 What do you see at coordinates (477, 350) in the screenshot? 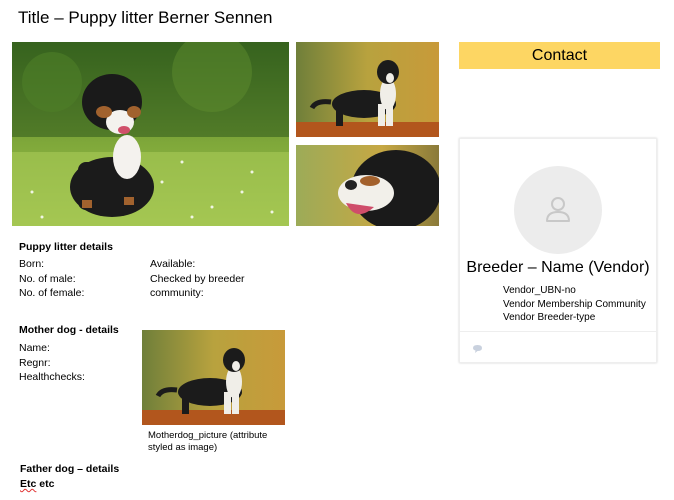
I see `speech-bubble-icon` at bounding box center [477, 350].